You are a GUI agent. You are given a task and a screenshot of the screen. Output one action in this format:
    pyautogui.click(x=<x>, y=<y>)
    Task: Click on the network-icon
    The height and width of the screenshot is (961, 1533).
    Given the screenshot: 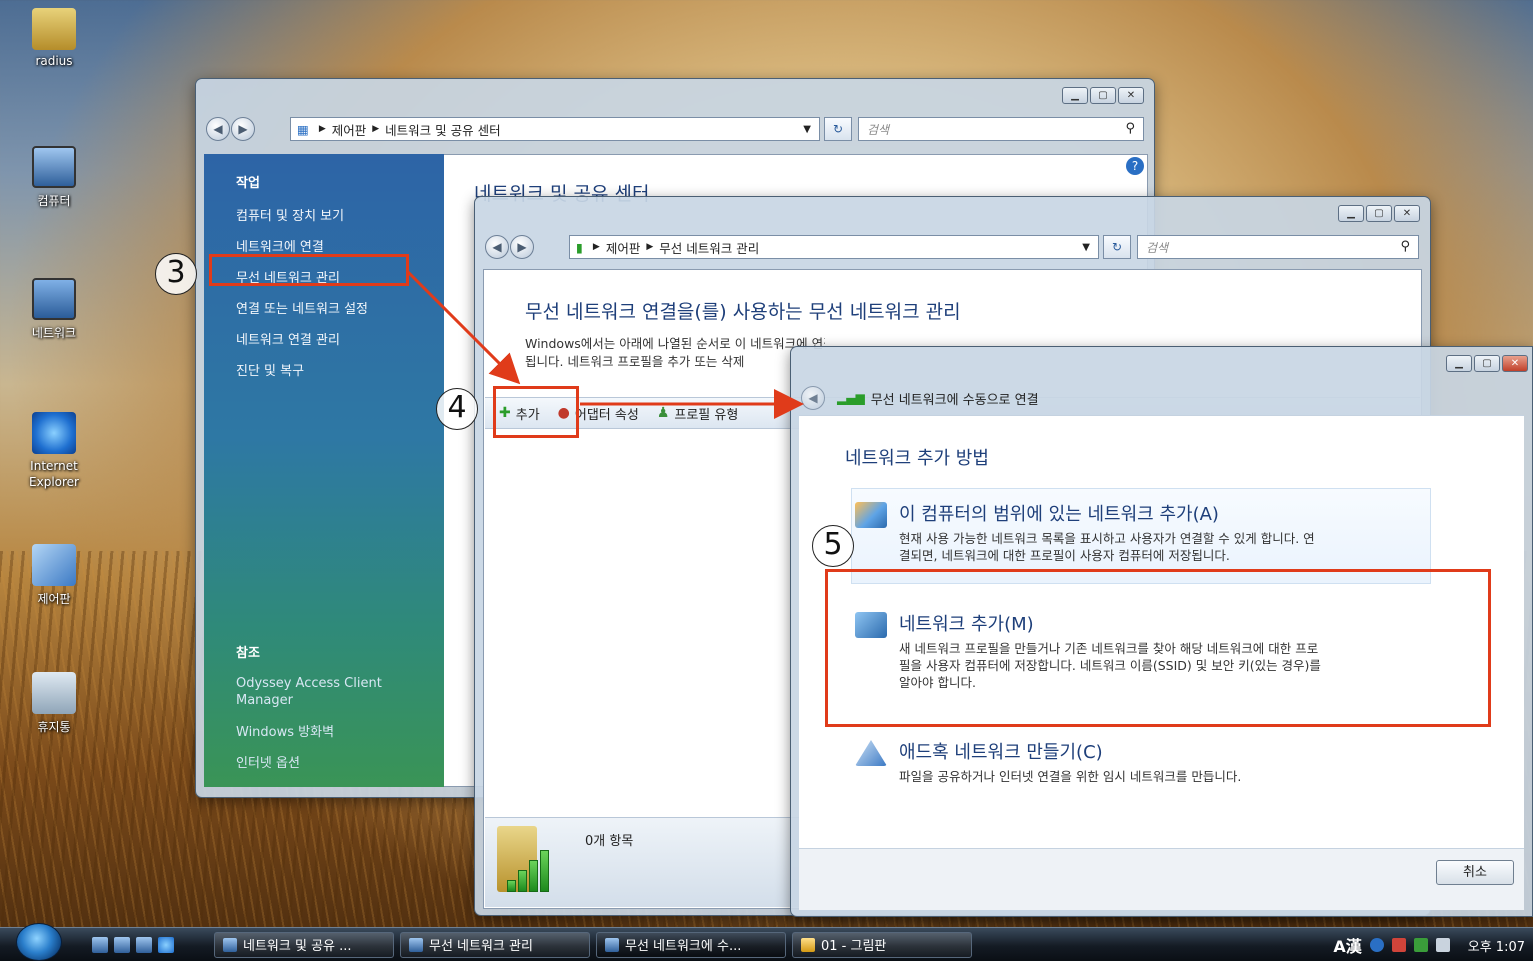 What is the action you would take?
    pyautogui.click(x=144, y=944)
    